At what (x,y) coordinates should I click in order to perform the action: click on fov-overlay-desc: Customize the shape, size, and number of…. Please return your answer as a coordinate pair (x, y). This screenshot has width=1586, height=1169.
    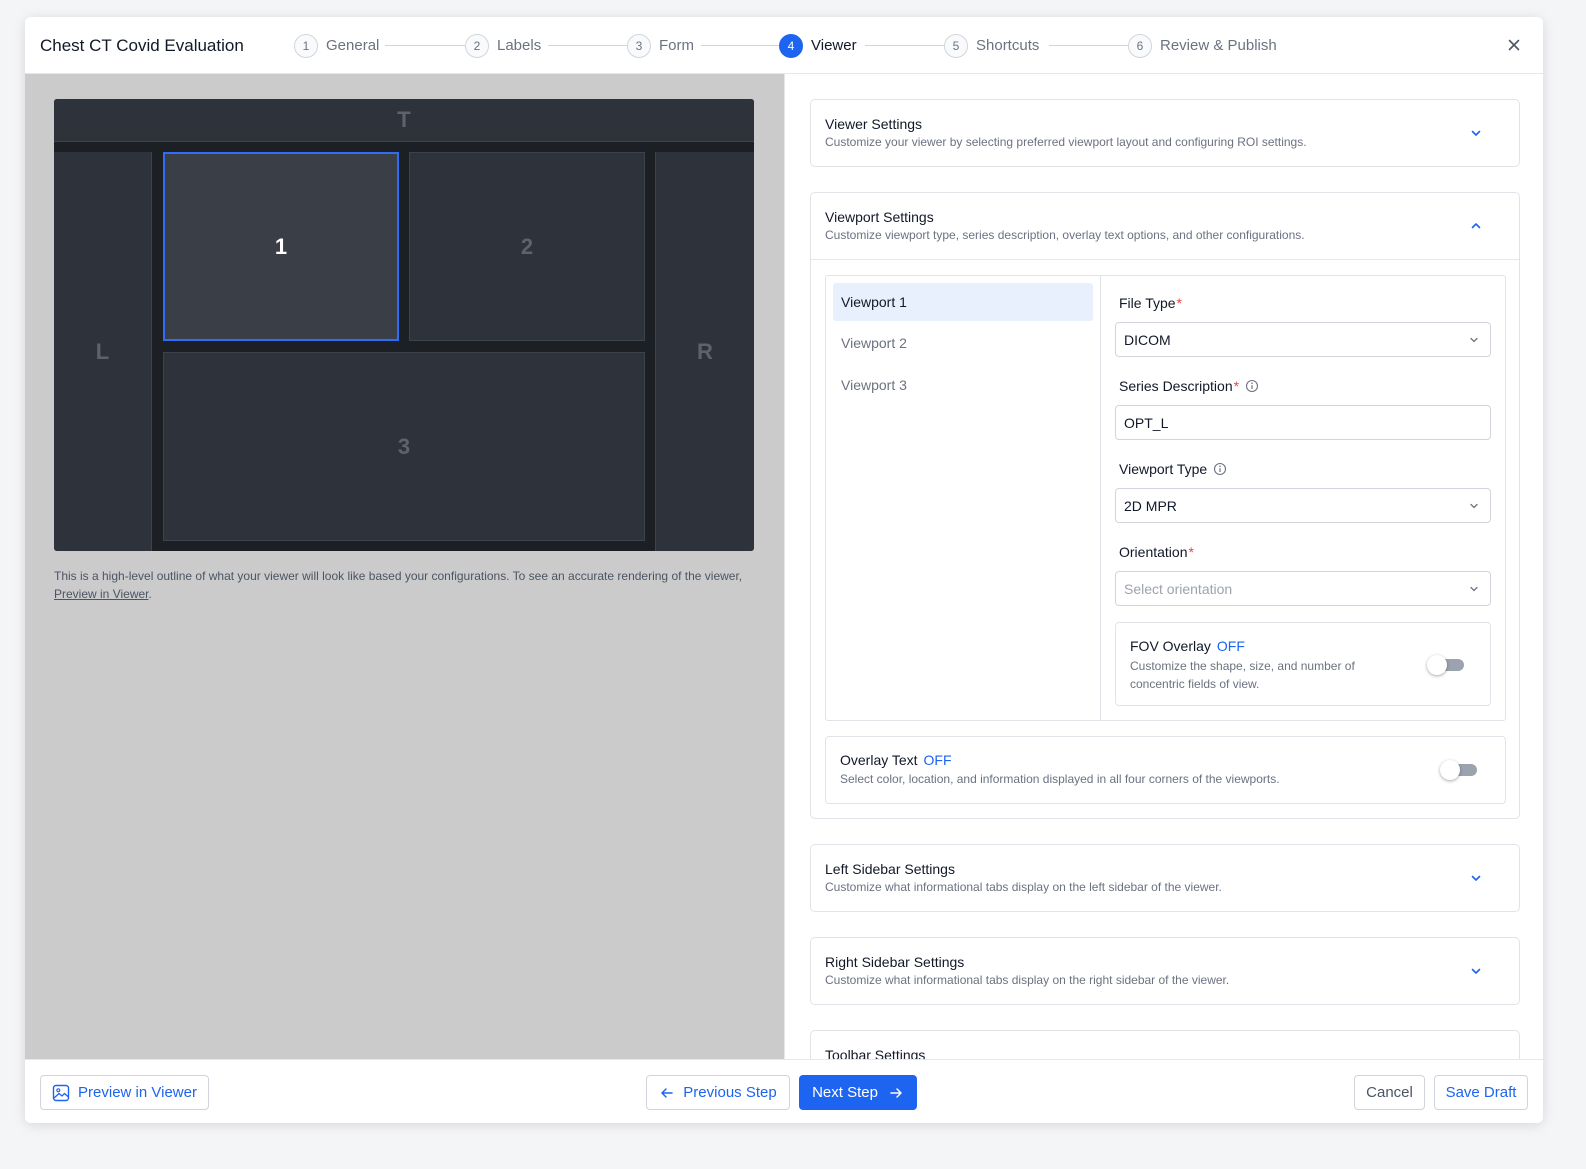
    Looking at the image, I should click on (1242, 675).